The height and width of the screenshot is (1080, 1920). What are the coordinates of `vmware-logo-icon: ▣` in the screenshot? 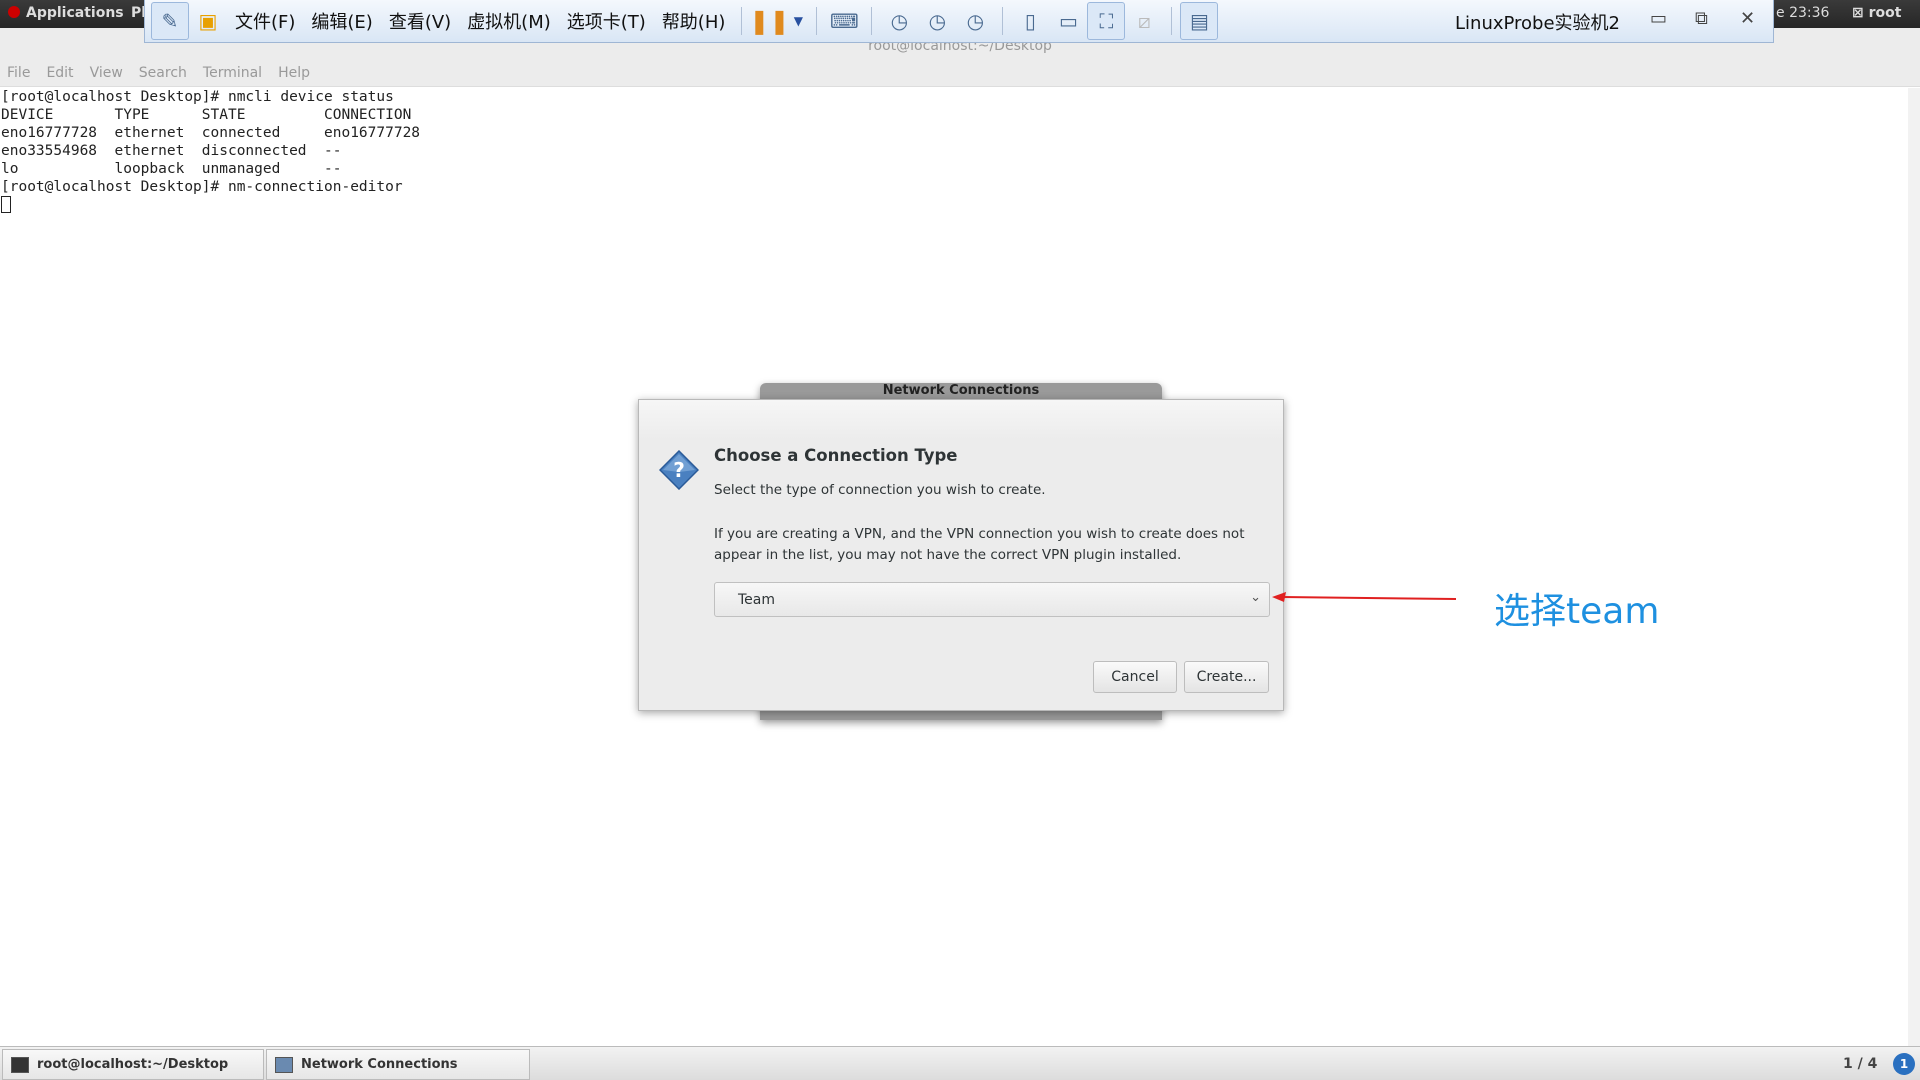 It's located at (208, 21).